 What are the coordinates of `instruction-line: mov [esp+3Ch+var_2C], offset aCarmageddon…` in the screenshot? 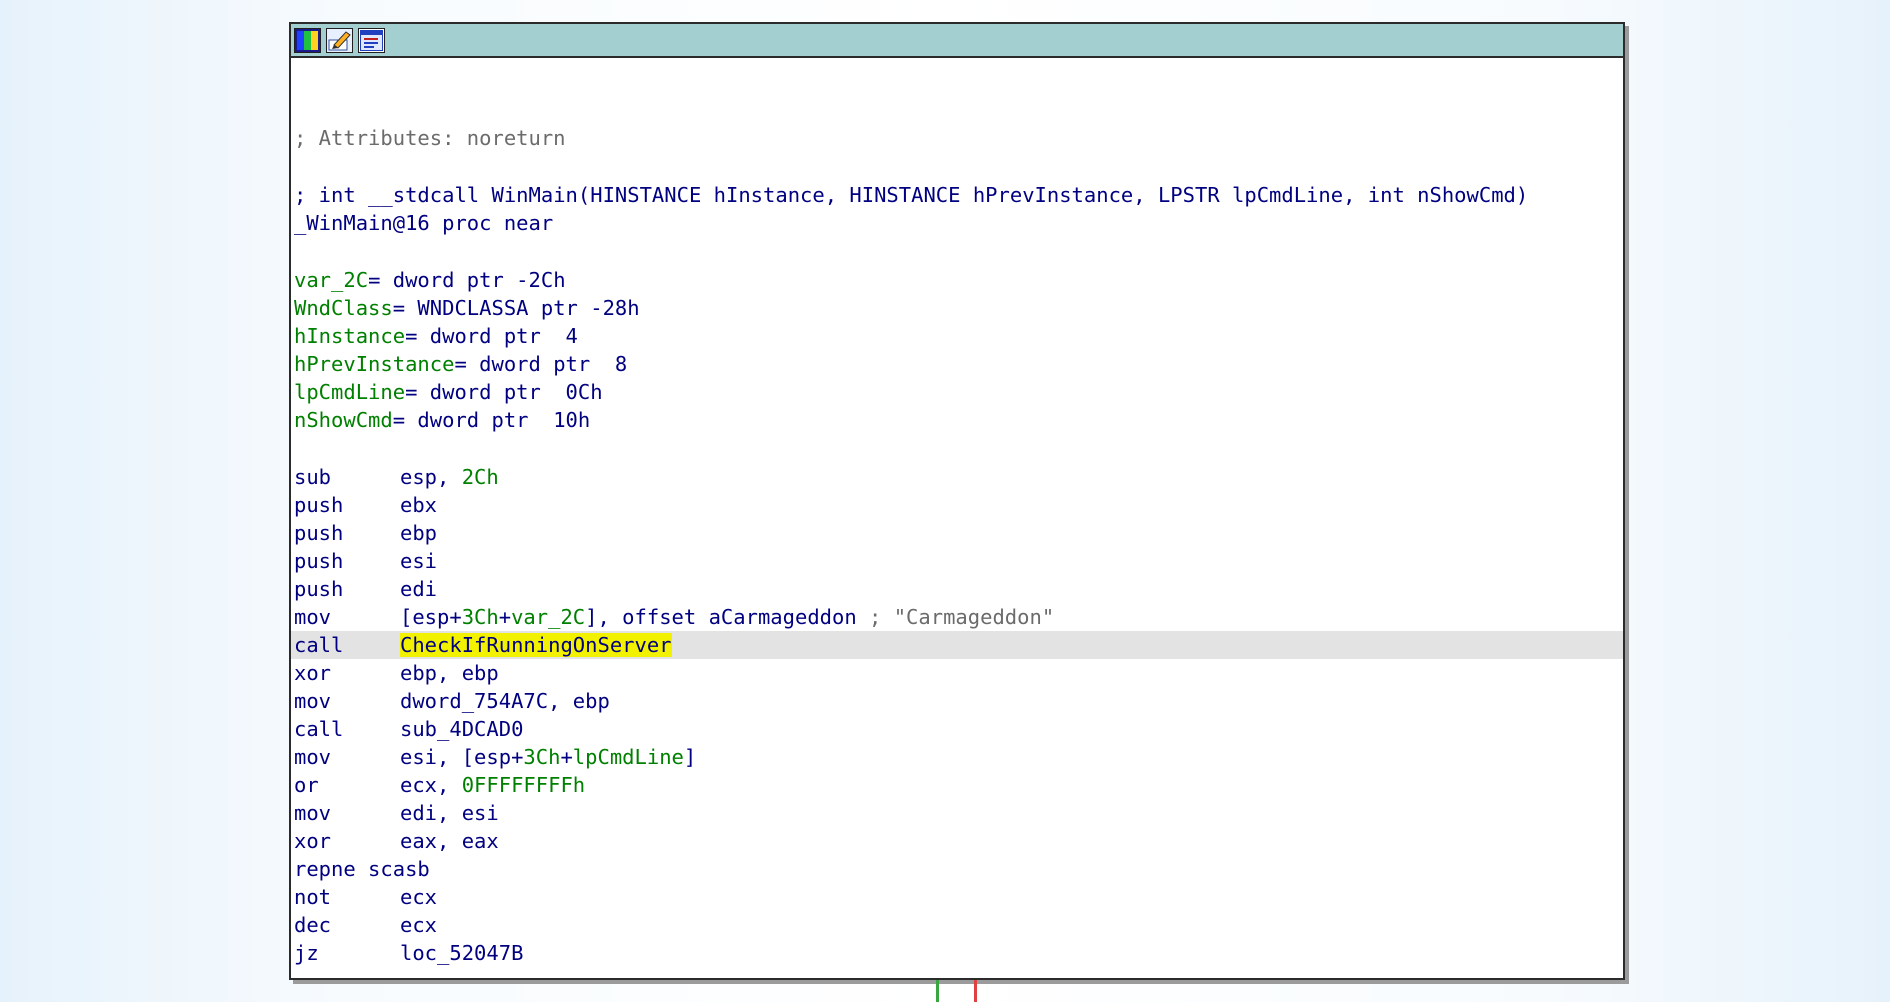 It's located at (958, 617).